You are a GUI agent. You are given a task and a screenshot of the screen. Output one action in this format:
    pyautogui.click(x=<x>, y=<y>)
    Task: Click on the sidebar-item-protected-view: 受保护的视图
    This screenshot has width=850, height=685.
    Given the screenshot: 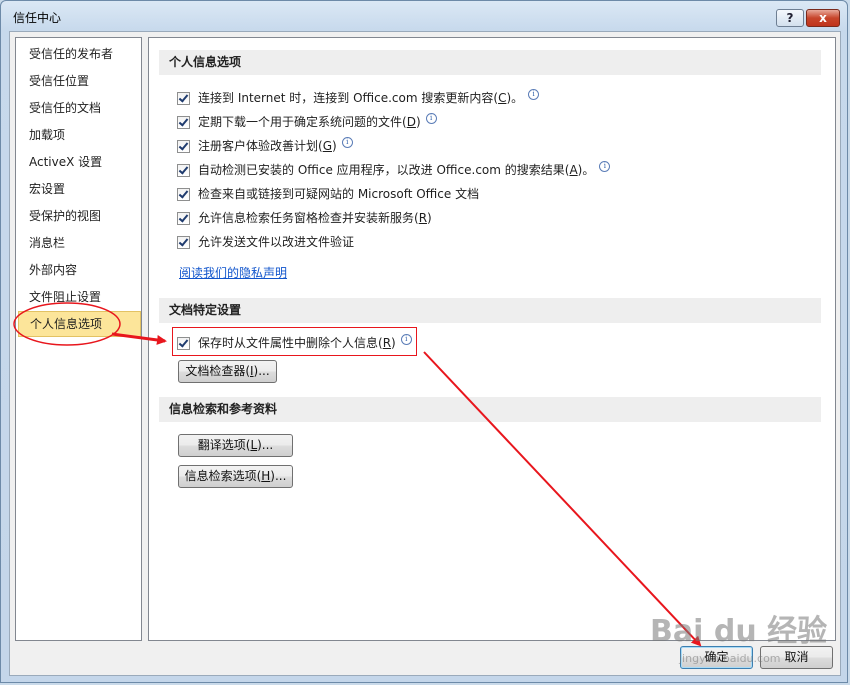 What is the action you would take?
    pyautogui.click(x=65, y=216)
    